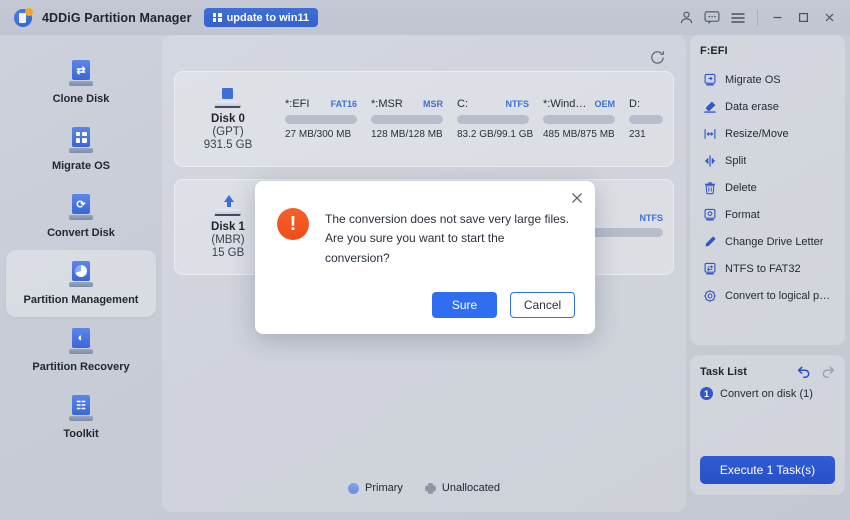 The image size is (850, 520). What do you see at coordinates (542, 305) in the screenshot?
I see `cancel-button: Cancel` at bounding box center [542, 305].